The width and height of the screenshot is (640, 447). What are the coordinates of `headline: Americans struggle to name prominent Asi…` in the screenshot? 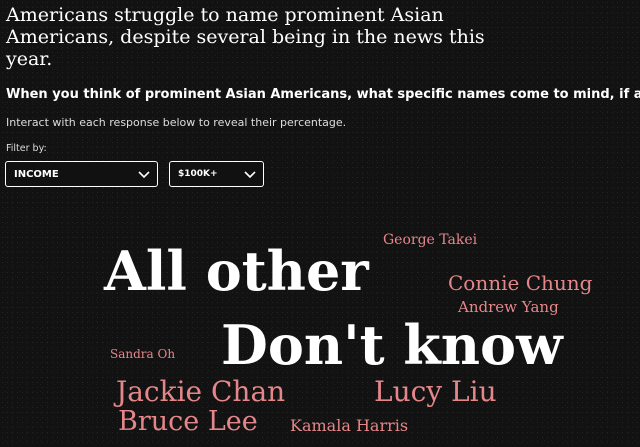 It's located at (245, 37).